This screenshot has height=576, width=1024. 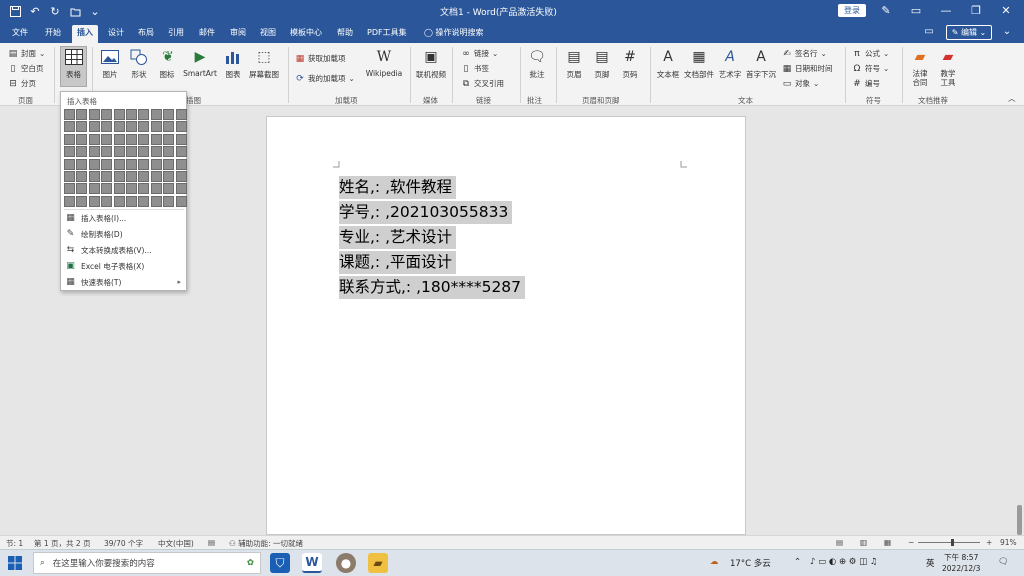 What do you see at coordinates (475, 68) in the screenshot?
I see `bookmark-button: ▯ 书签` at bounding box center [475, 68].